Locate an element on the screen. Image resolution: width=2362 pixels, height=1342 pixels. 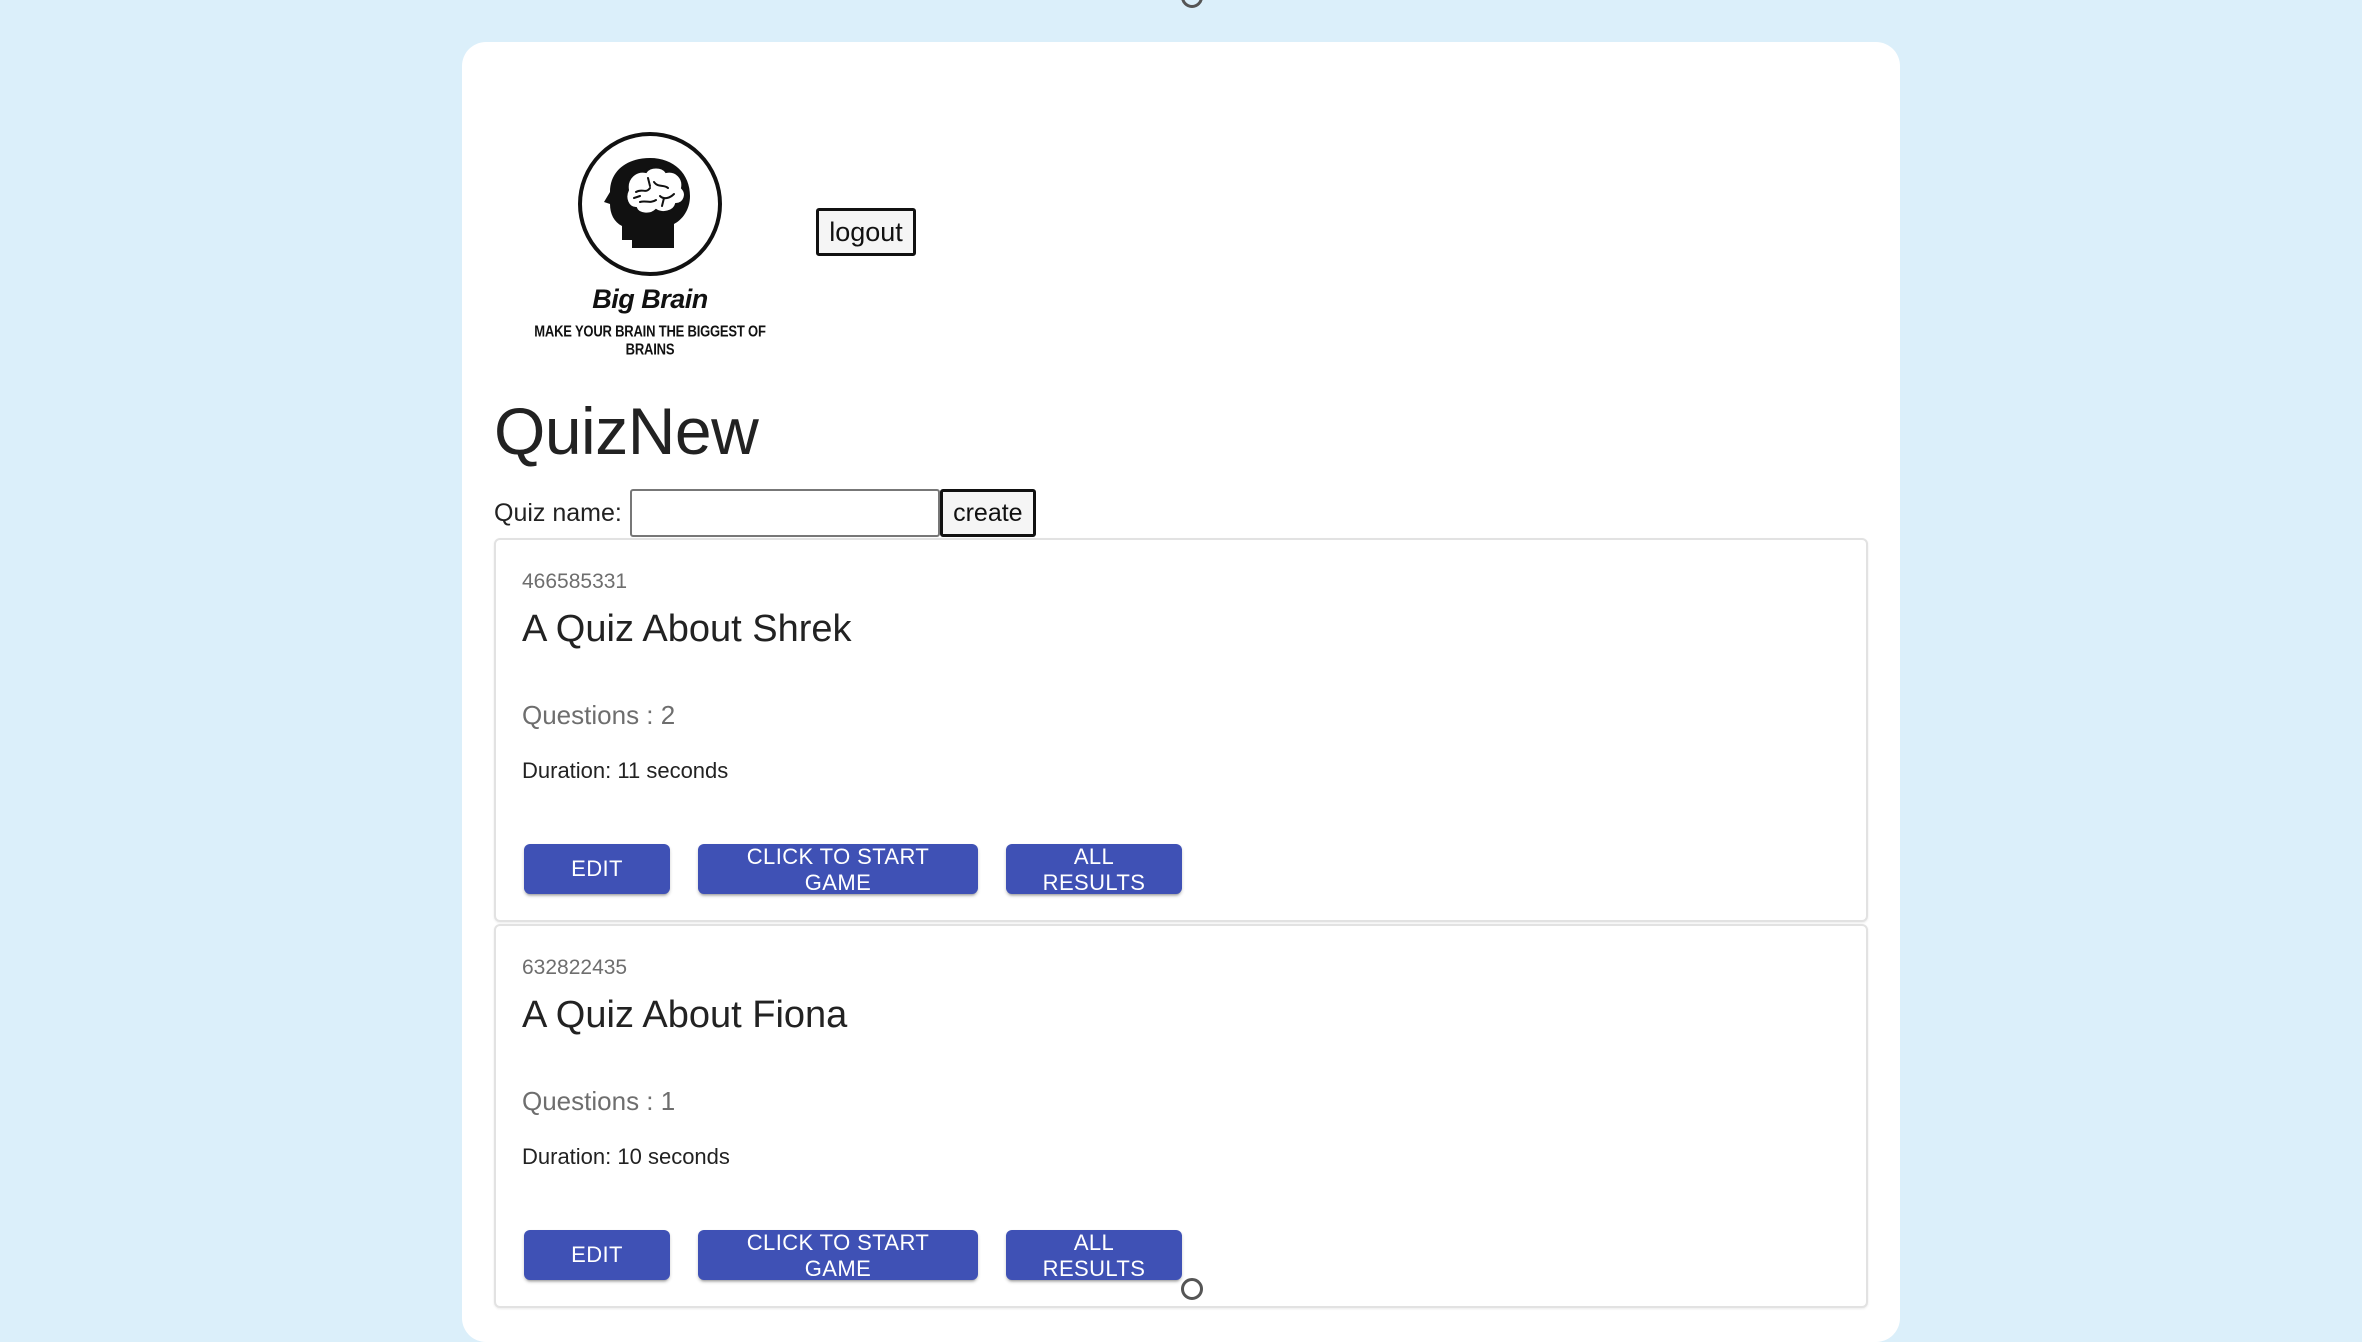
quiz-duration: Duration: 10 seconds is located at coordinates (626, 1156).